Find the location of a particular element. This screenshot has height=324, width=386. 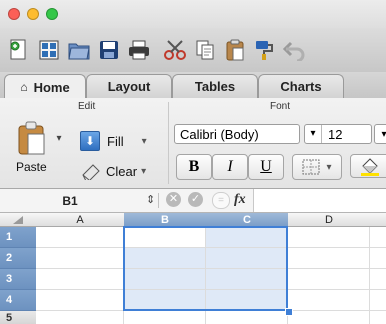

font-name-value: Calibri (Body) is located at coordinates (219, 134).